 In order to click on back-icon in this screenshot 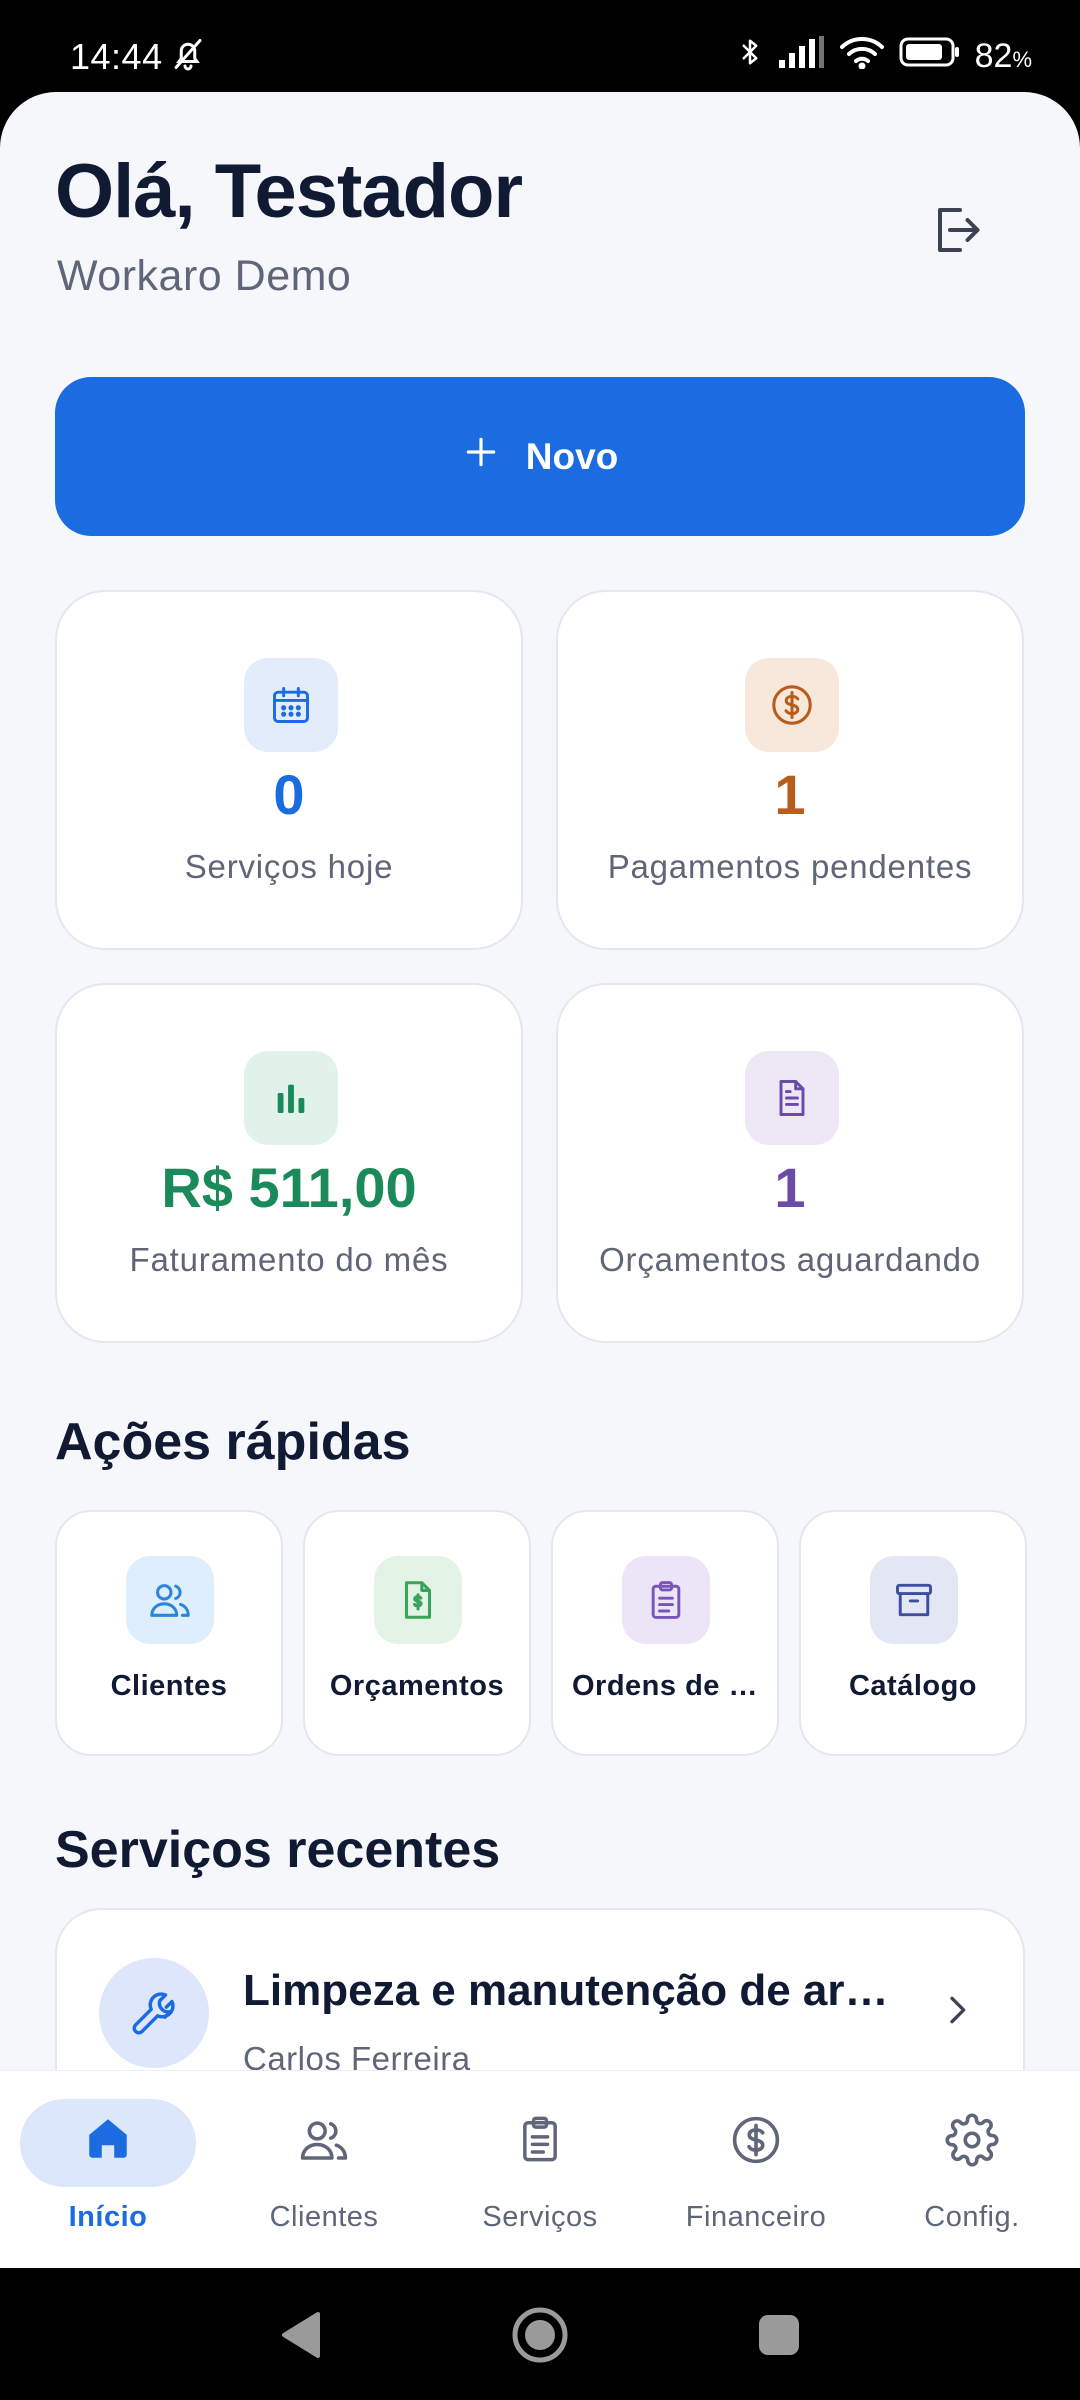, I will do `click(301, 2337)`.